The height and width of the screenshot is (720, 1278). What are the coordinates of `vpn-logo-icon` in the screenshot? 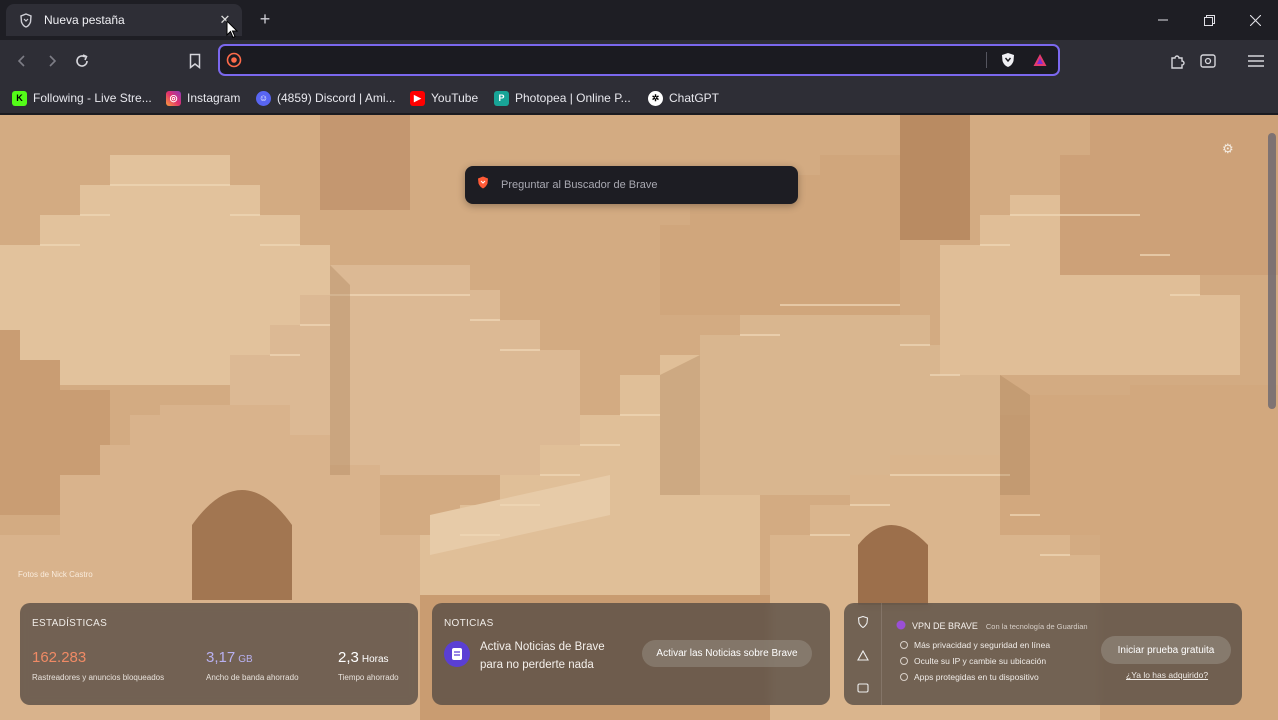 It's located at (901, 626).